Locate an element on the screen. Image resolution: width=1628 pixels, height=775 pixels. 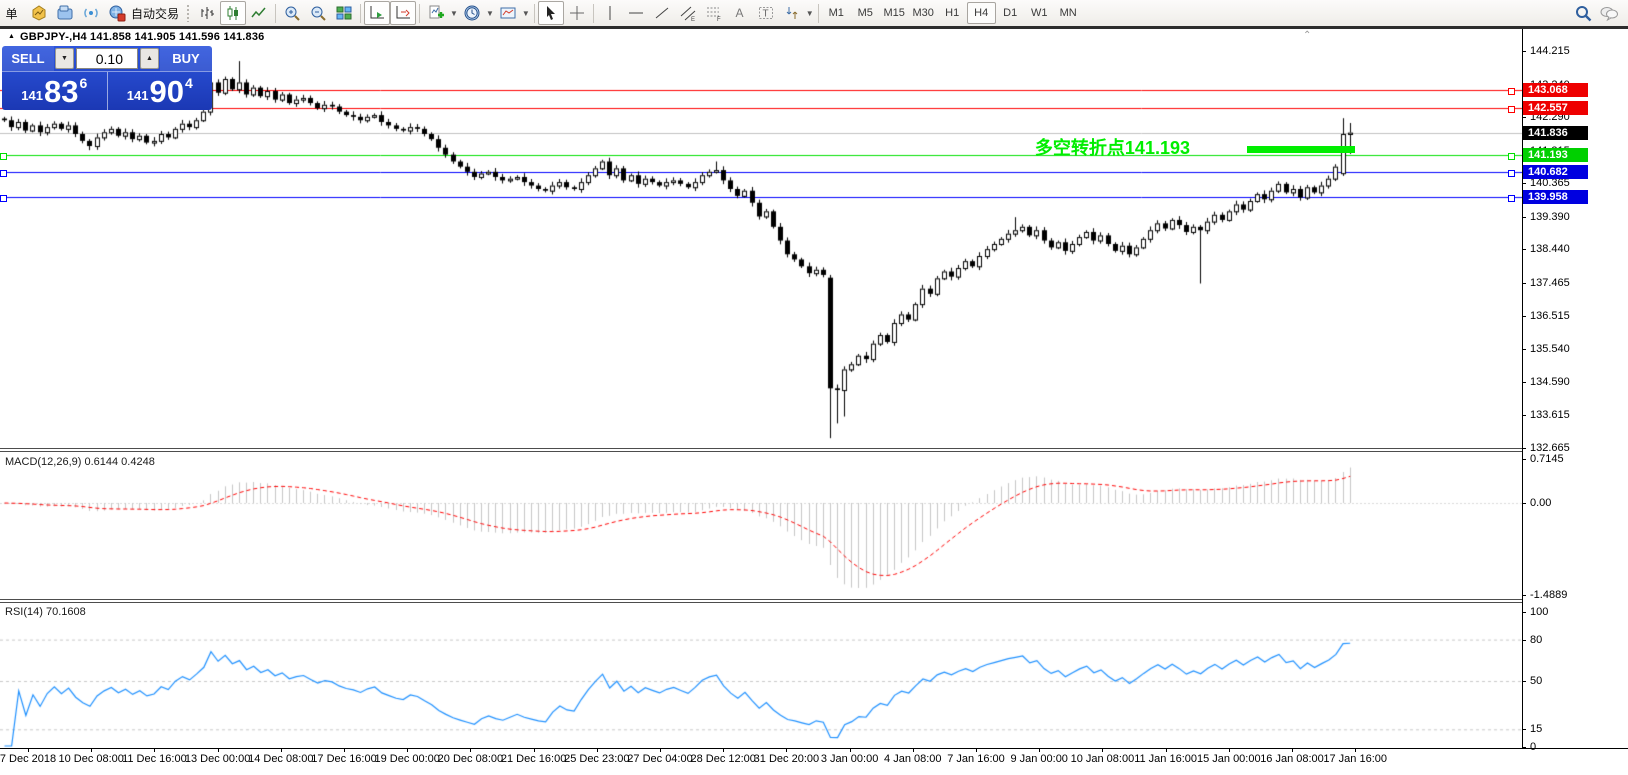
timeframe-button-w1: W1 is located at coordinates (1039, 13).